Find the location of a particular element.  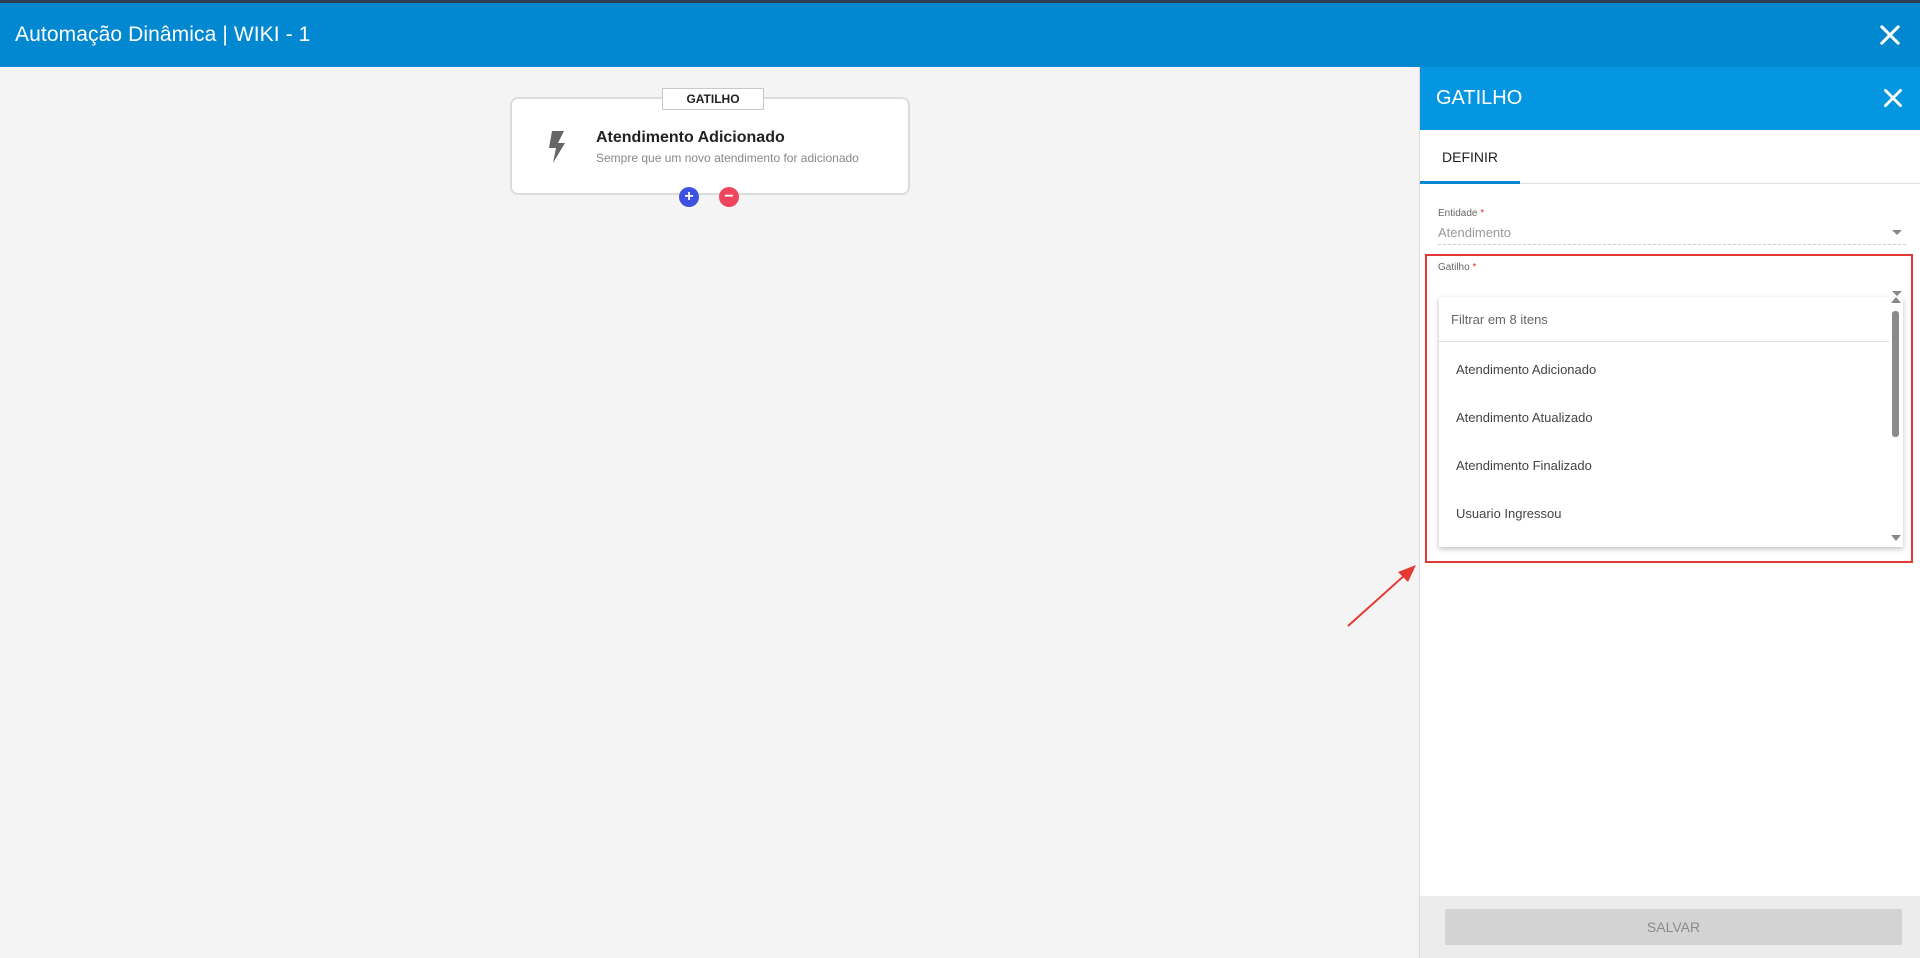

scroll-down-icon is located at coordinates (1896, 538).